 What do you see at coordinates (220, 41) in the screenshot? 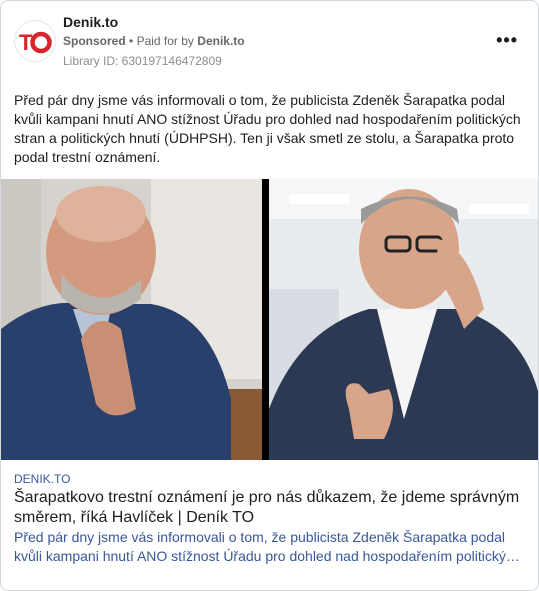
I see `paid-for-name: Denik.to` at bounding box center [220, 41].